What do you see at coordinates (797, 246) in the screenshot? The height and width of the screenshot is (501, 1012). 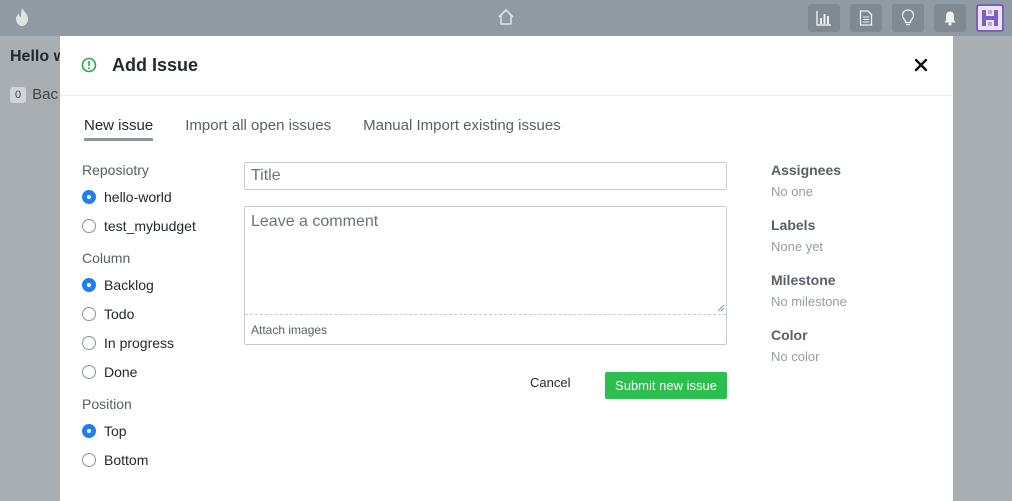 I see `labels-value: None yet` at bounding box center [797, 246].